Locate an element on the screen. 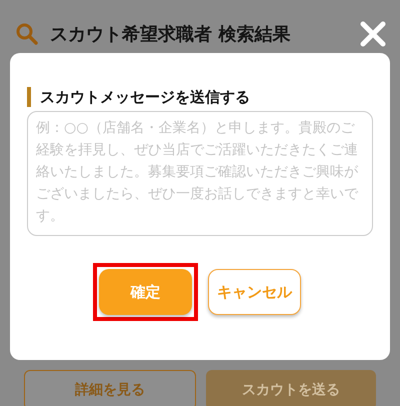  page-title: スカウト希望求職者 検索結果 is located at coordinates (170, 34).